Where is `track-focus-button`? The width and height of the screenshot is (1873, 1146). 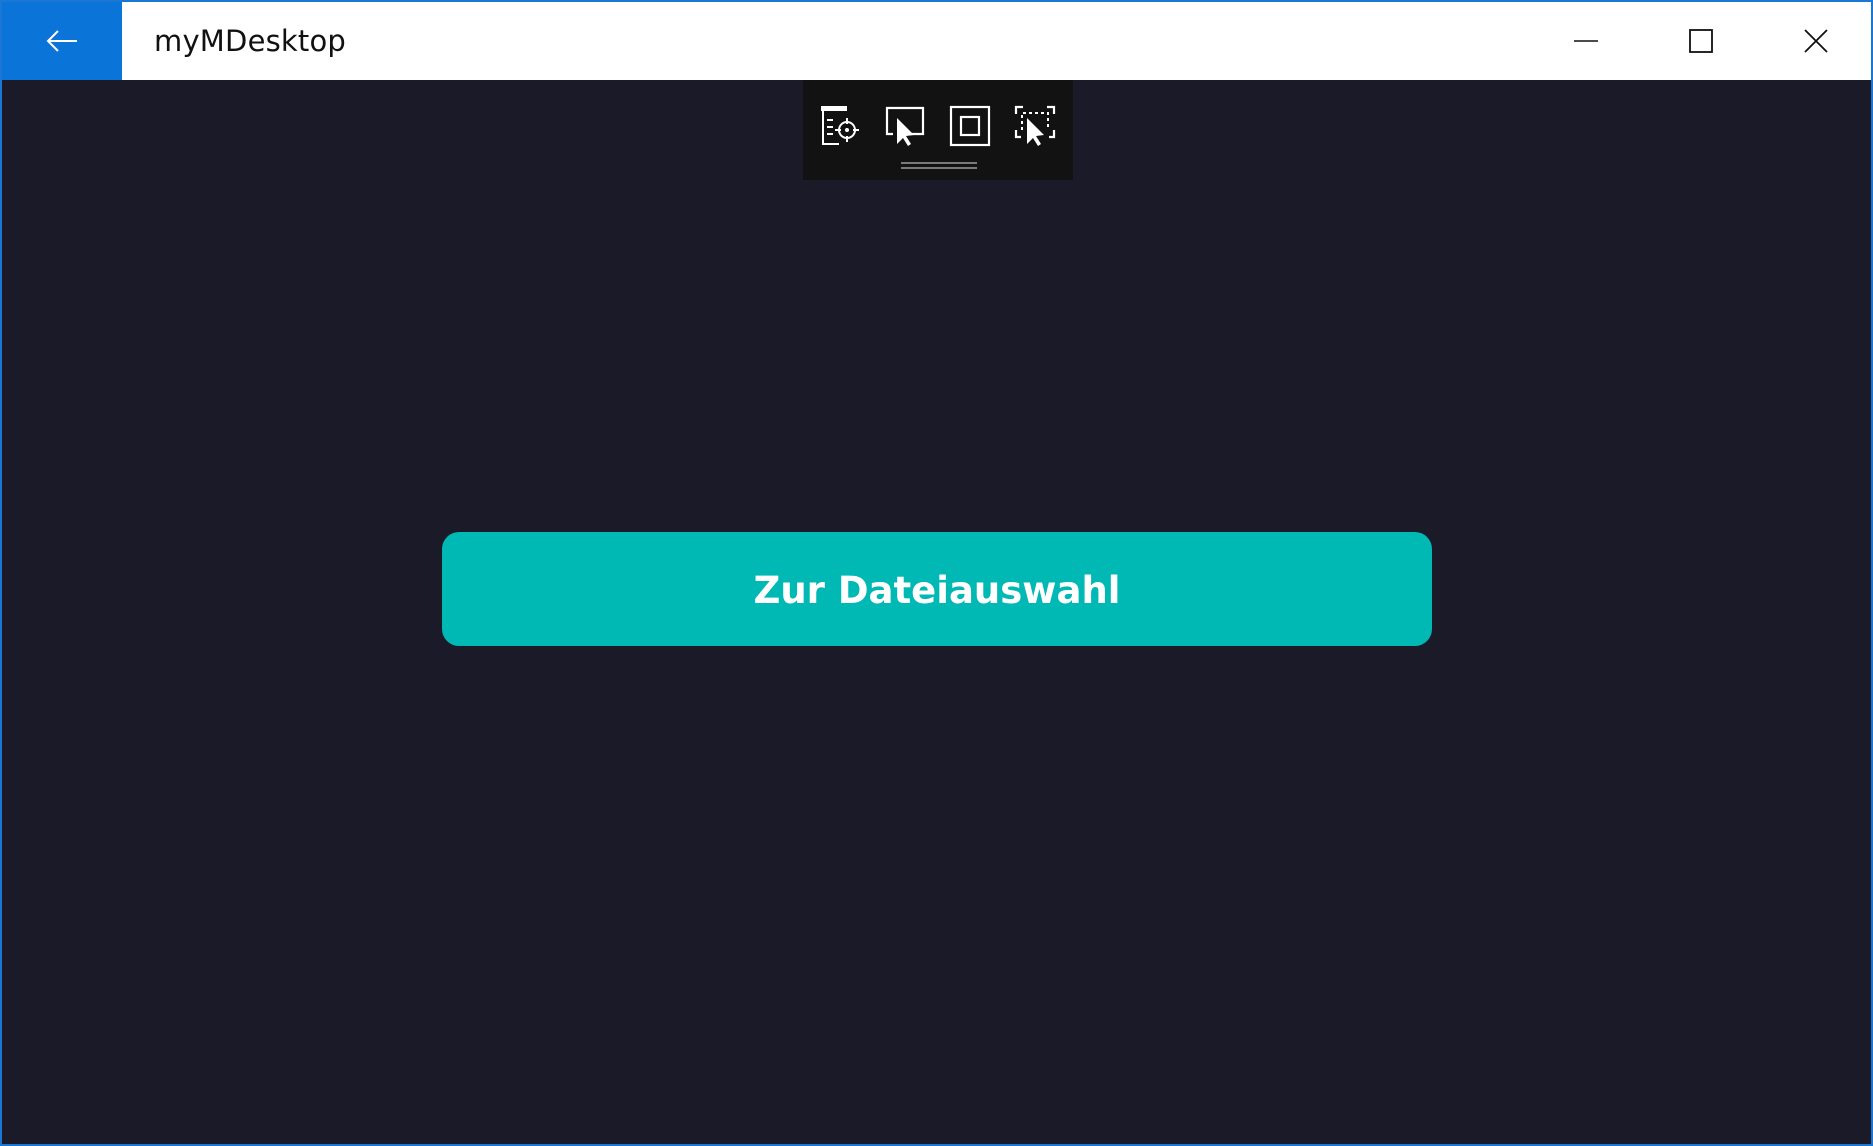 track-focus-button is located at coordinates (1035, 126).